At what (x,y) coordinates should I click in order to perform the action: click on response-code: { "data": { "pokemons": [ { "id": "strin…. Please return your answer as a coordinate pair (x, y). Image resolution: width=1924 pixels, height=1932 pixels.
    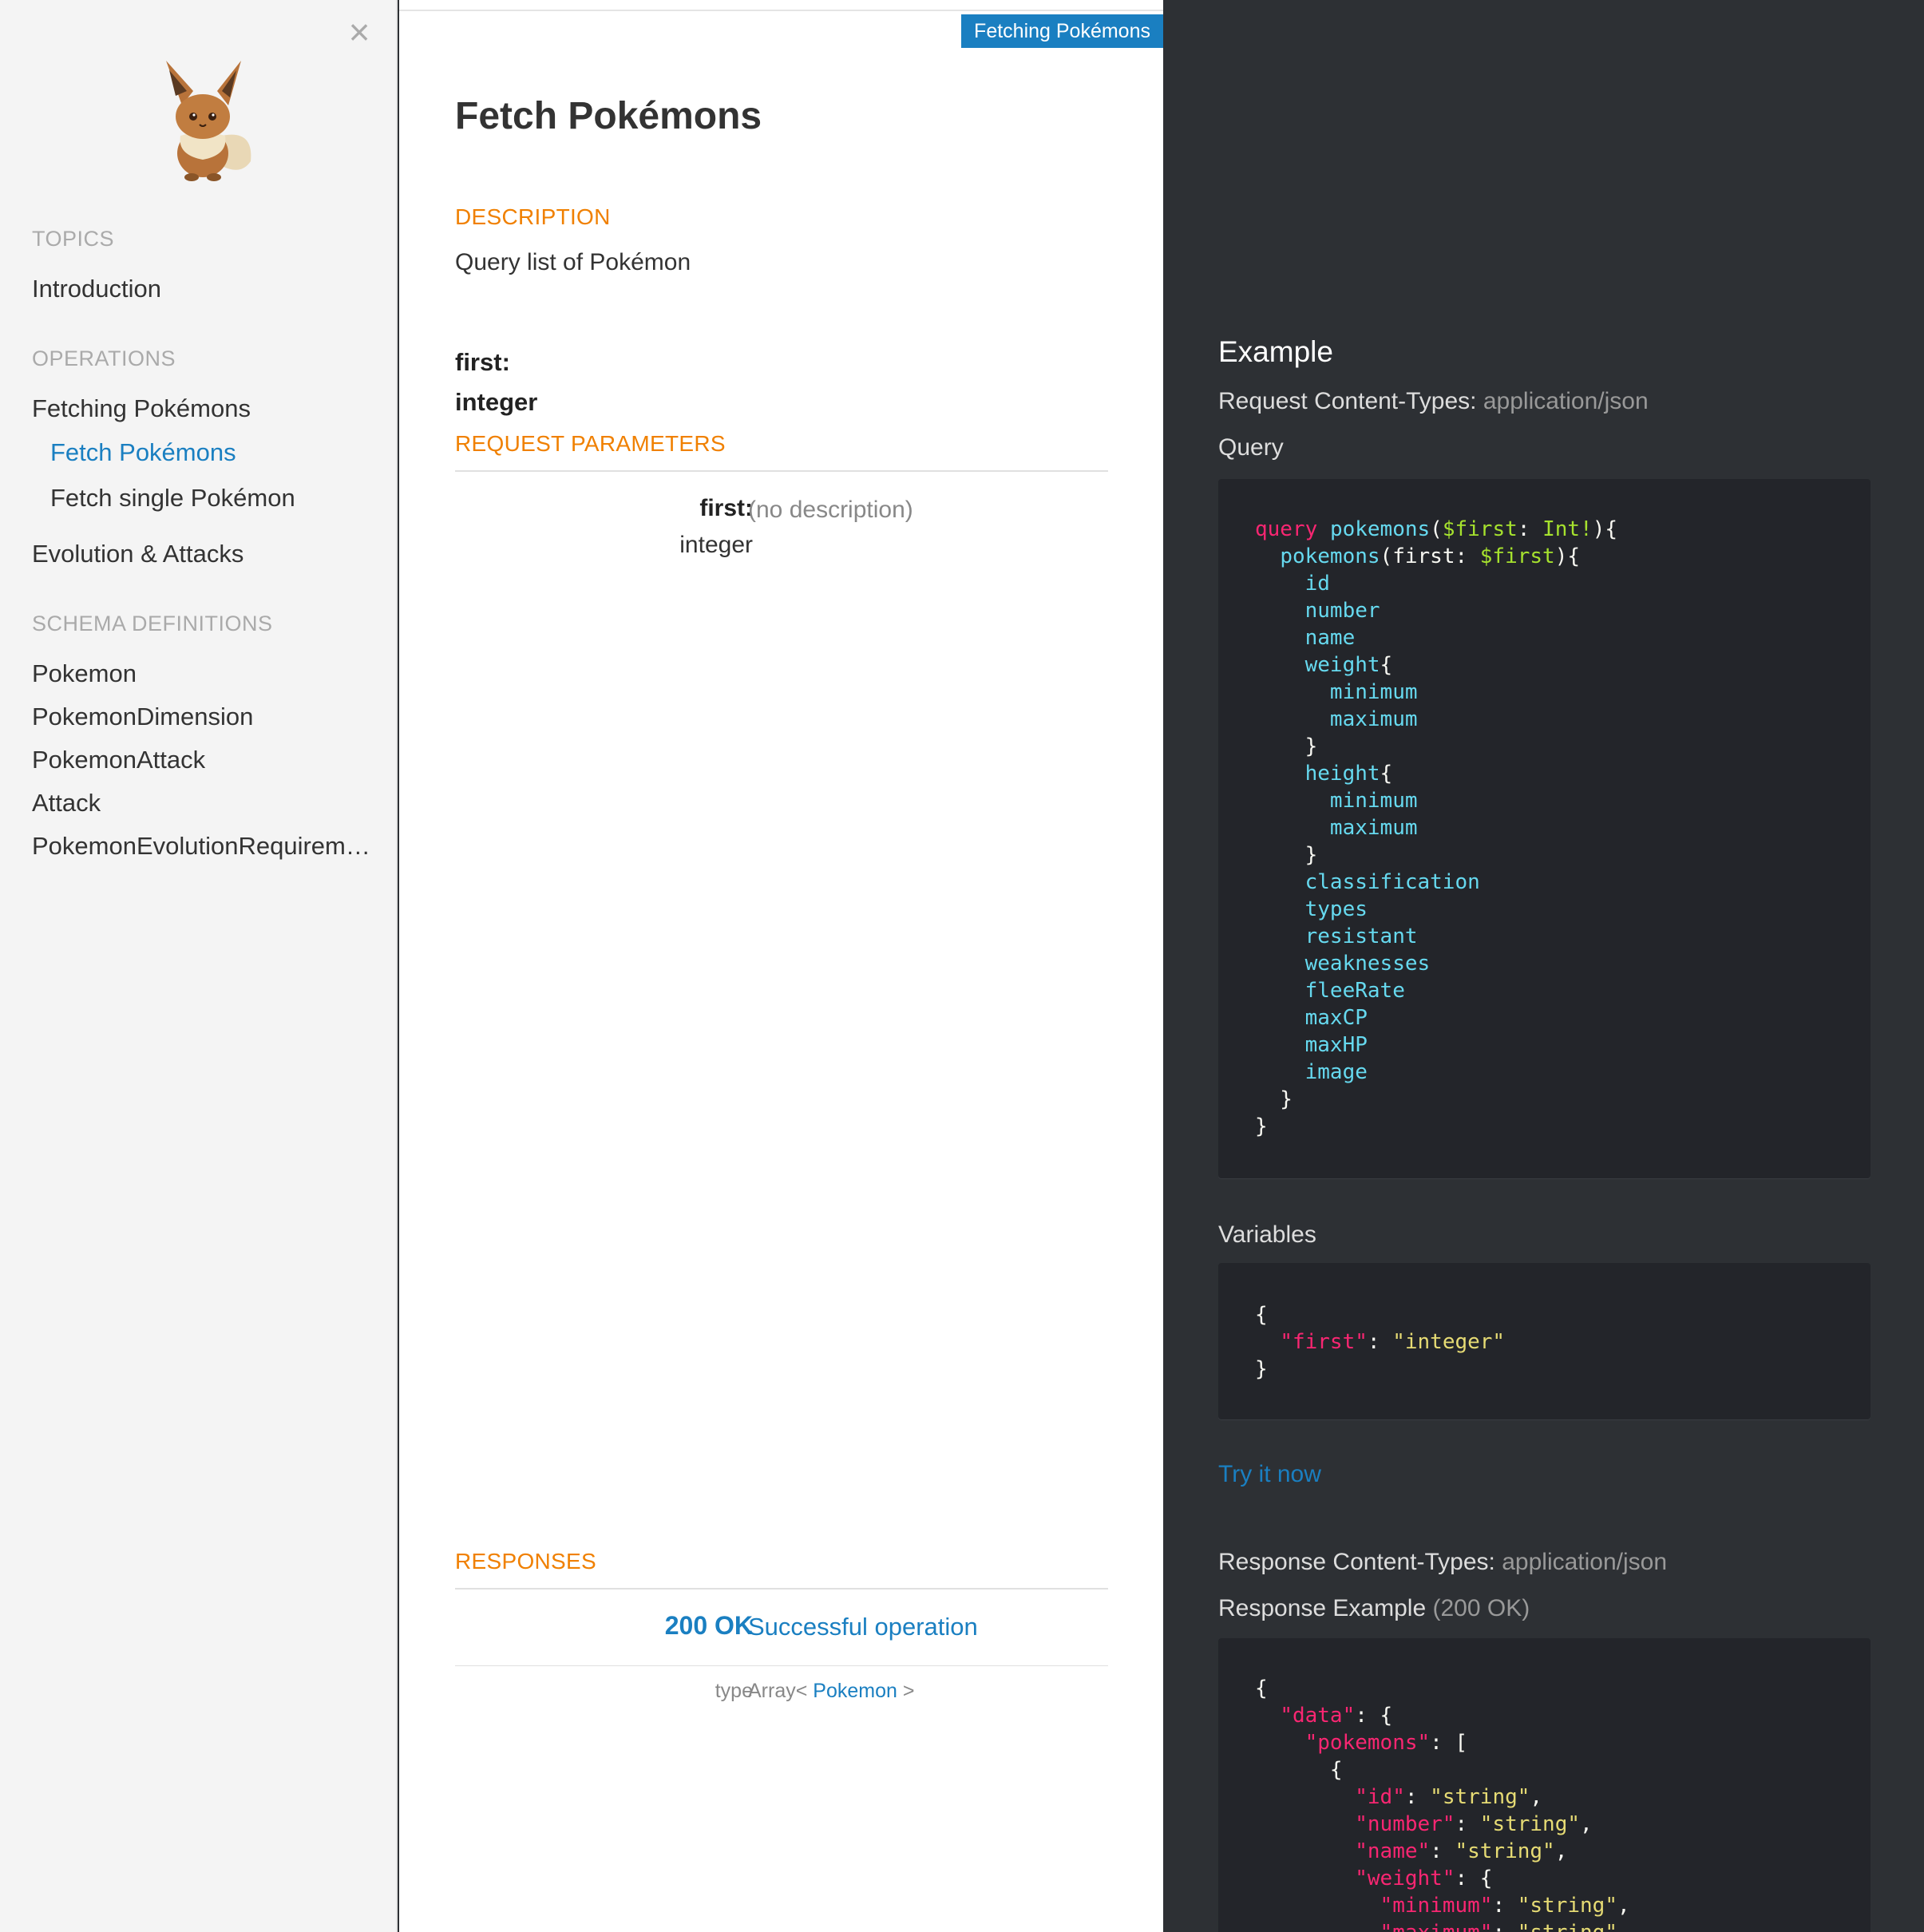
    Looking at the image, I should click on (1442, 1805).